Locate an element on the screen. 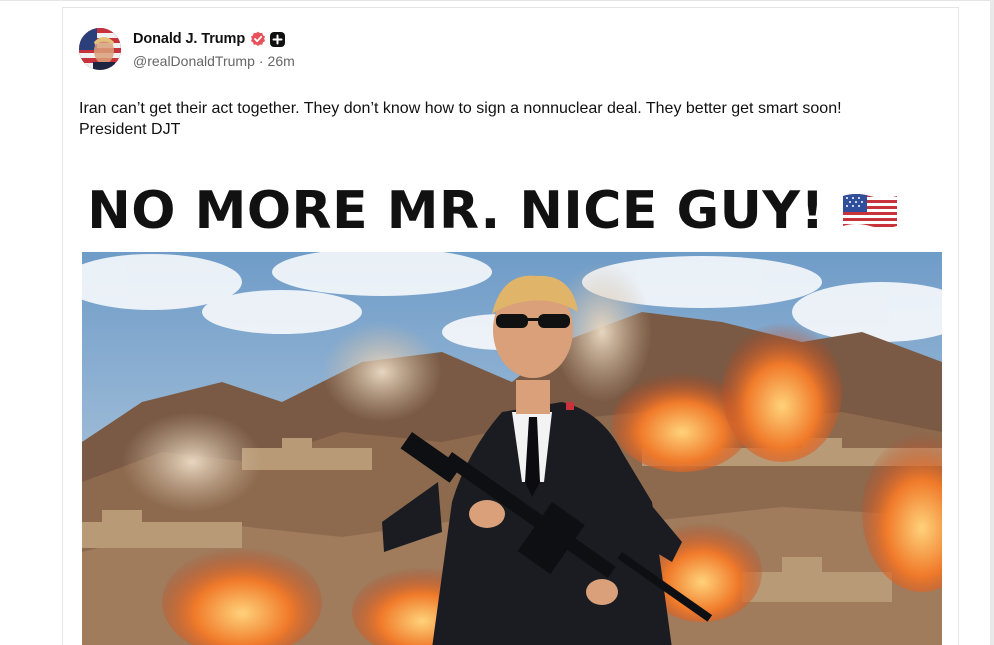  name-row: Donald J. Trump is located at coordinates (214, 39).